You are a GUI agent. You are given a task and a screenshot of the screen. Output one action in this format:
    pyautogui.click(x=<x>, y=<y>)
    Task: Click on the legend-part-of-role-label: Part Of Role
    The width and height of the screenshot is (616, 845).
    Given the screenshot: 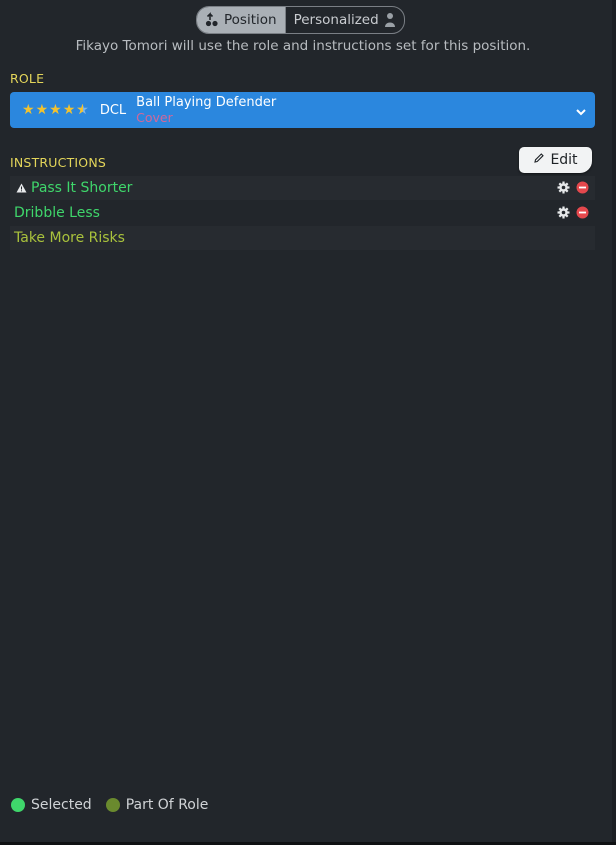 What is the action you would take?
    pyautogui.click(x=167, y=805)
    